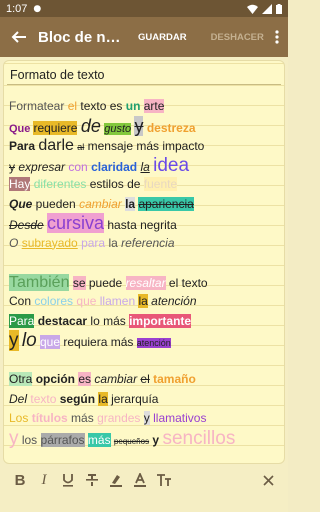 The image size is (320, 512). I want to click on text-size-icon, so click(164, 480).